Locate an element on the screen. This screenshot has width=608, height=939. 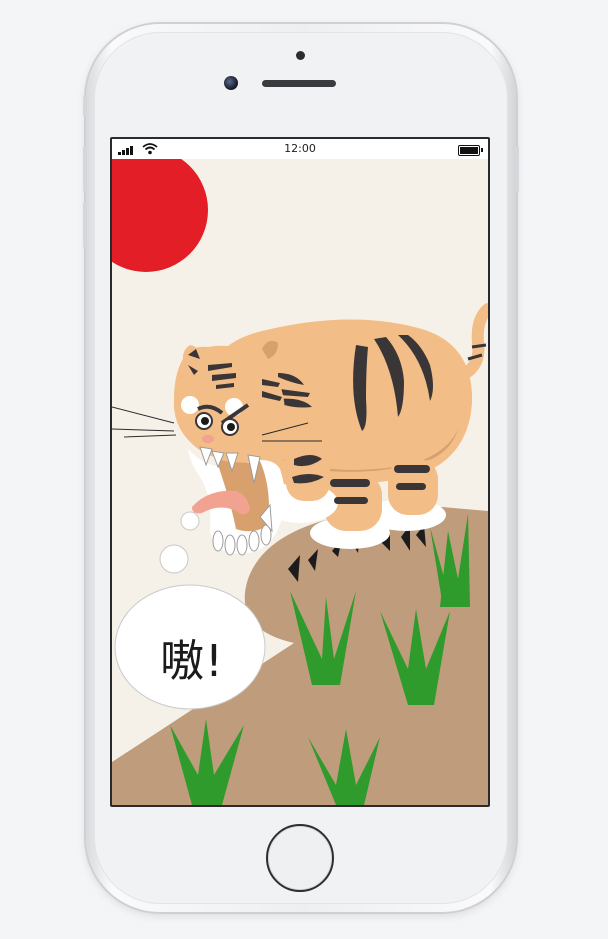
battery-icon is located at coordinates (469, 150).